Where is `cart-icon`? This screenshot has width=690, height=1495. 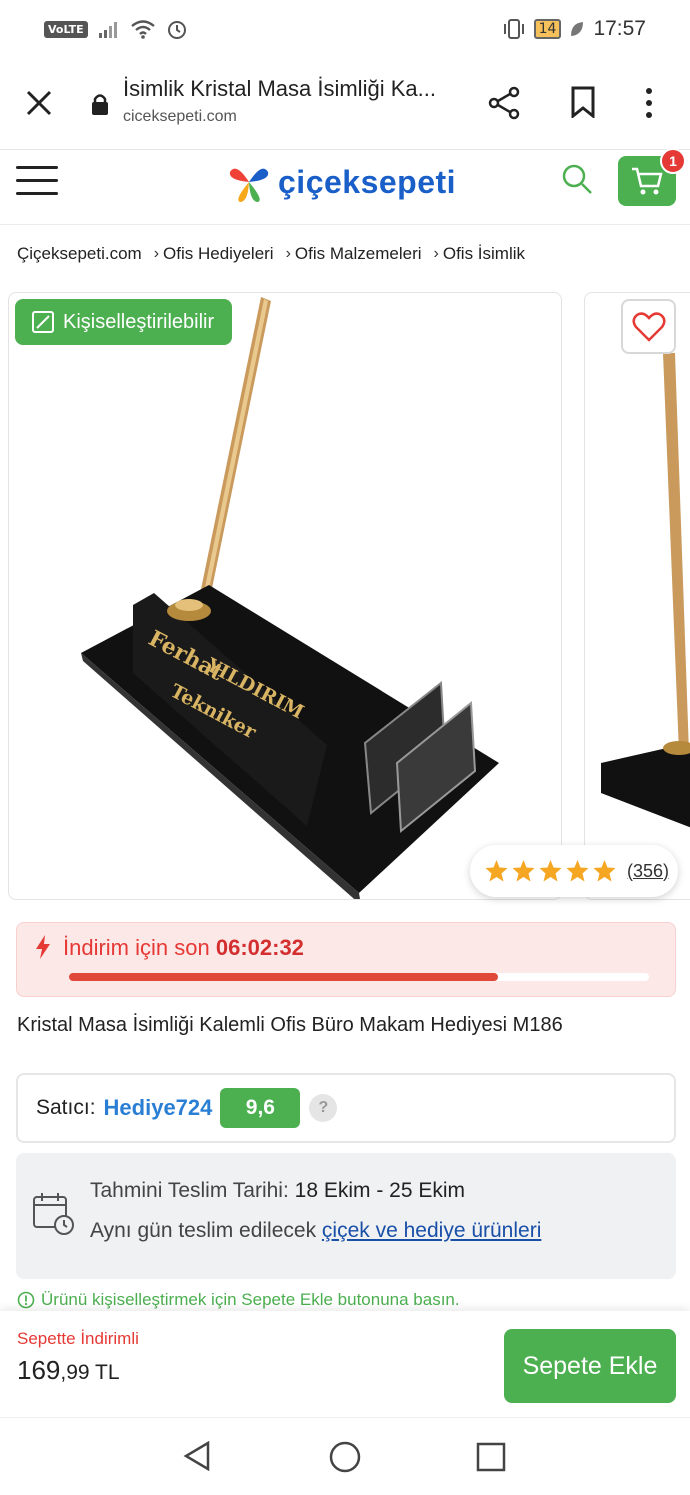 cart-icon is located at coordinates (647, 181).